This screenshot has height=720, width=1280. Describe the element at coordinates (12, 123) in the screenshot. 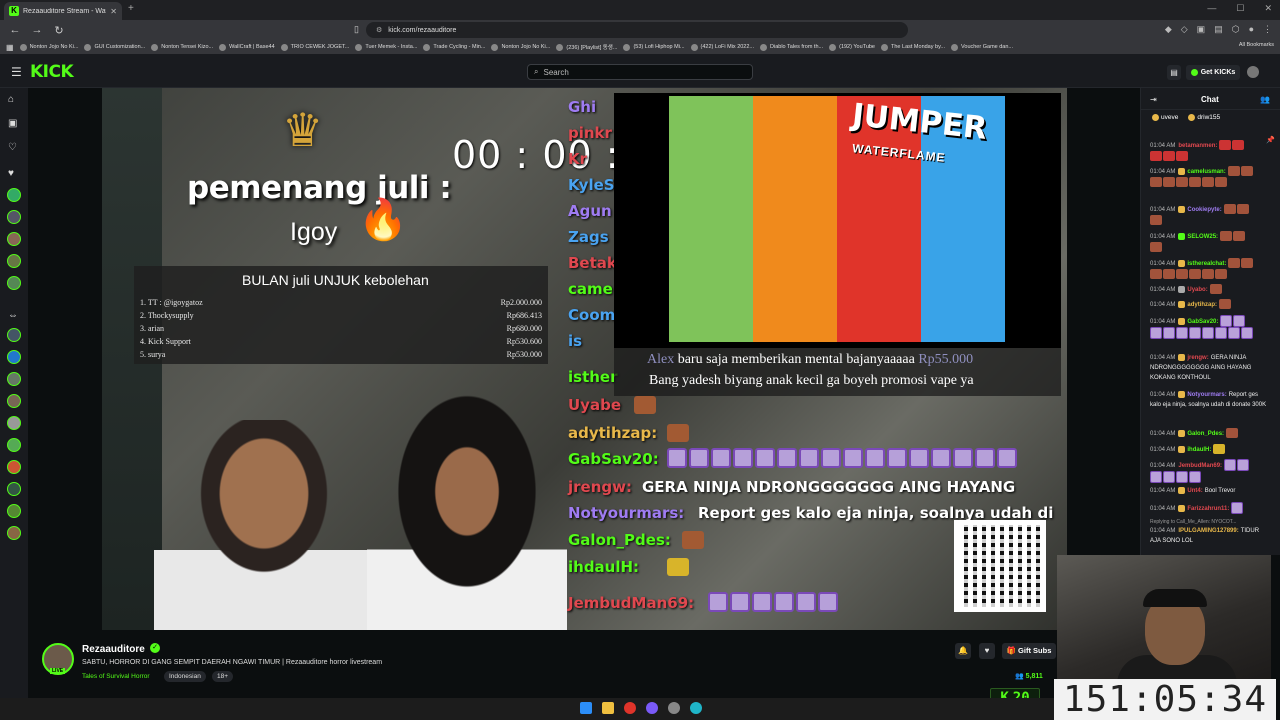

I see `browse-icon: ▣` at that location.